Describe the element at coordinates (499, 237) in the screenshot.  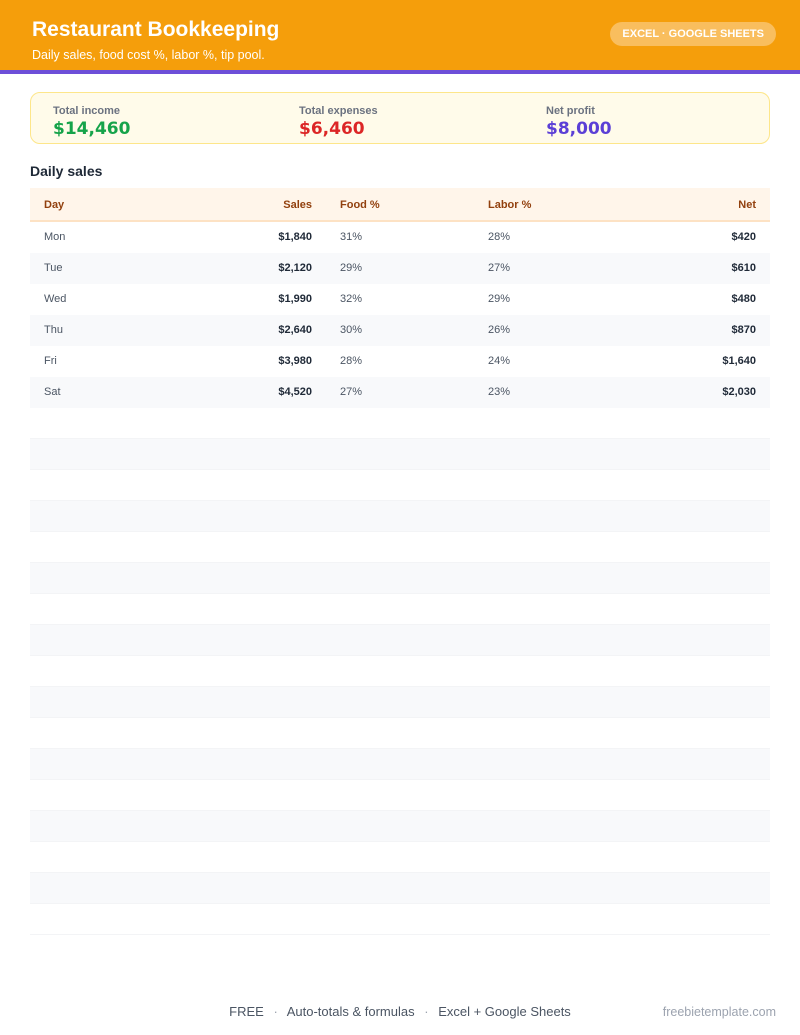
I see `cell-labor: 28%` at that location.